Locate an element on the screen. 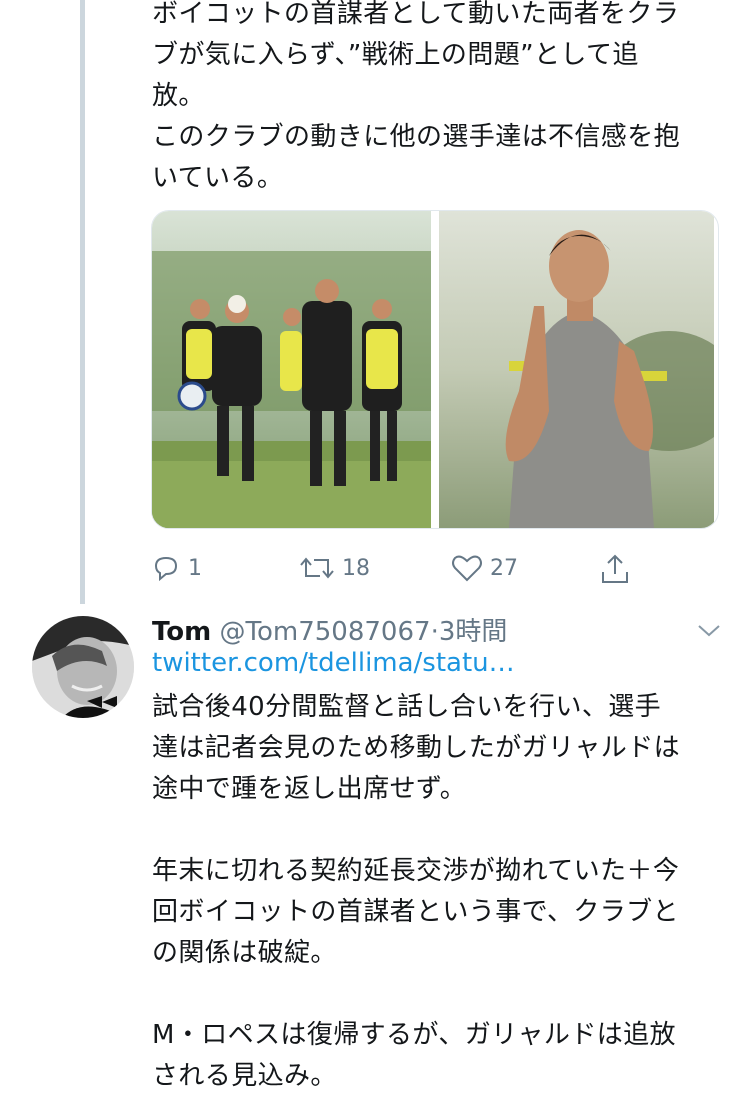  reply-icon is located at coordinates (166, 569).